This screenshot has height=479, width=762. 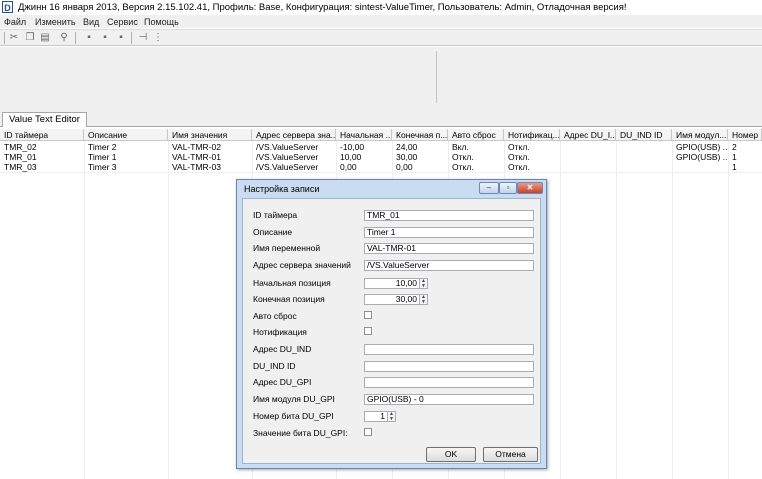 What do you see at coordinates (44, 119) in the screenshot?
I see `tab-value-text-editor: Value Text Editor` at bounding box center [44, 119].